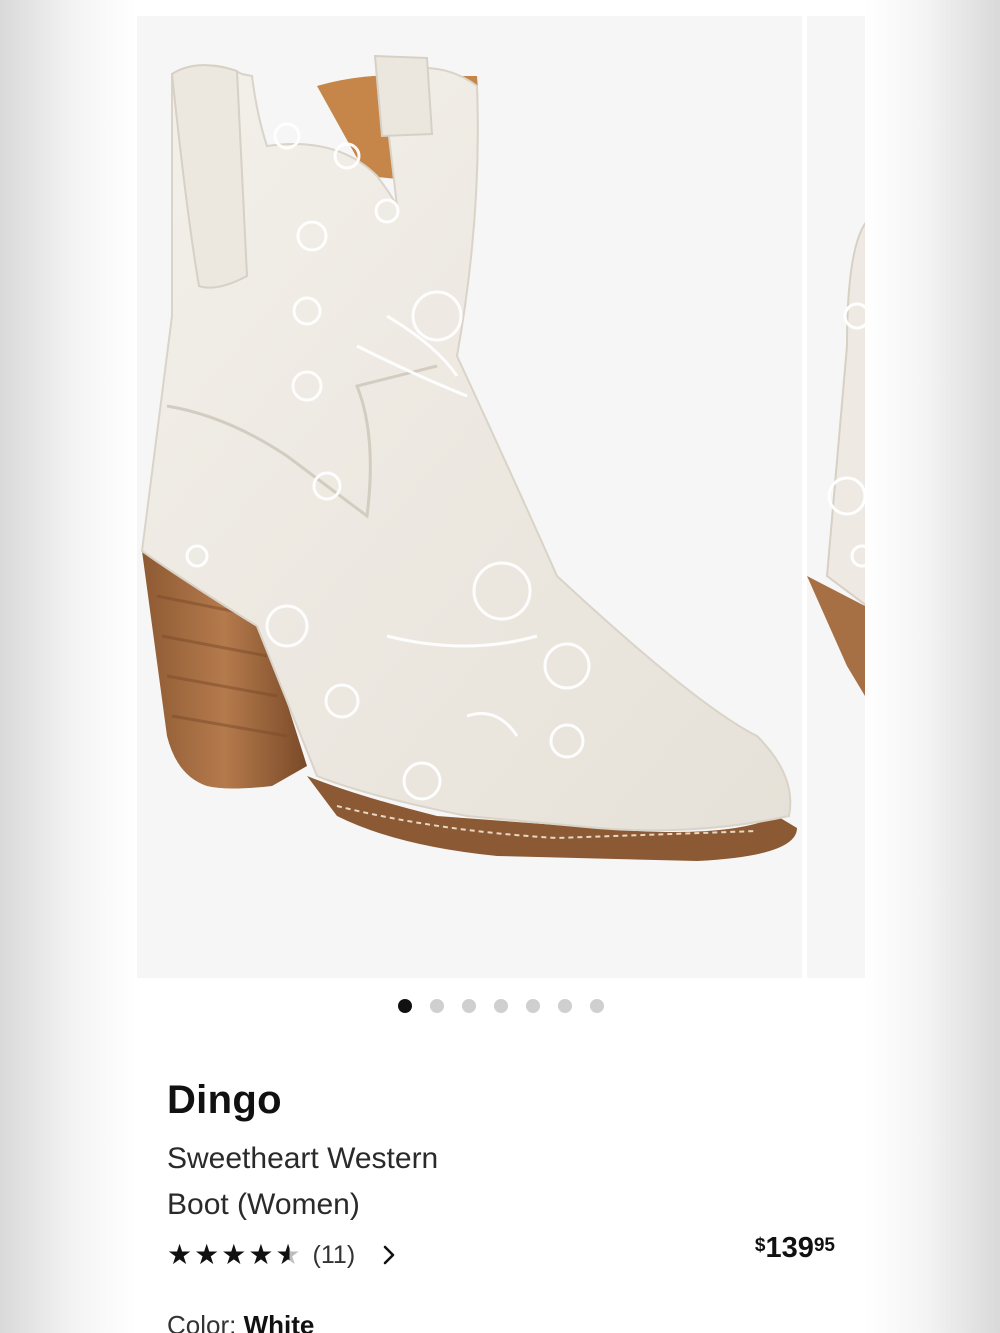 Image resolution: width=1000 pixels, height=1333 pixels. What do you see at coordinates (334, 1255) in the screenshot?
I see `review-count: (11)` at bounding box center [334, 1255].